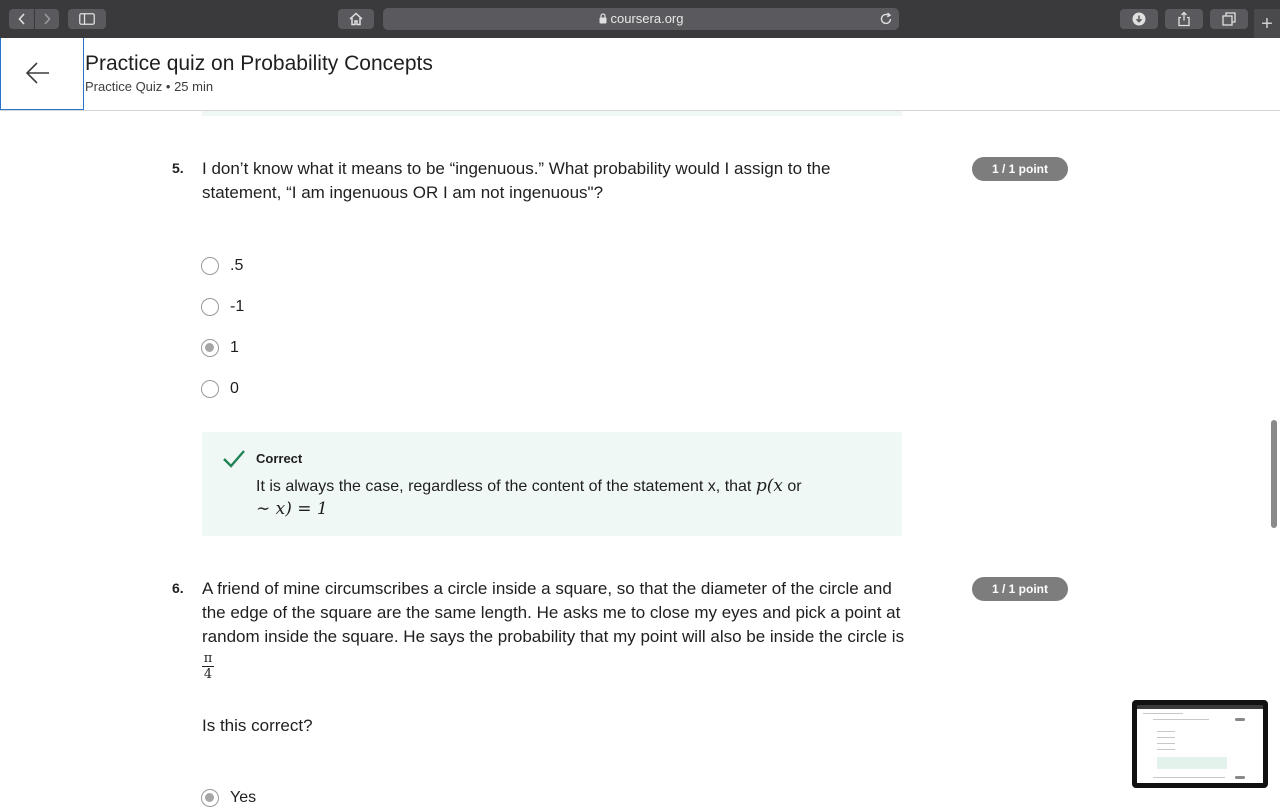 This screenshot has height=810, width=1280. What do you see at coordinates (1274, 474) in the screenshot?
I see `scrollbar-thumb` at bounding box center [1274, 474].